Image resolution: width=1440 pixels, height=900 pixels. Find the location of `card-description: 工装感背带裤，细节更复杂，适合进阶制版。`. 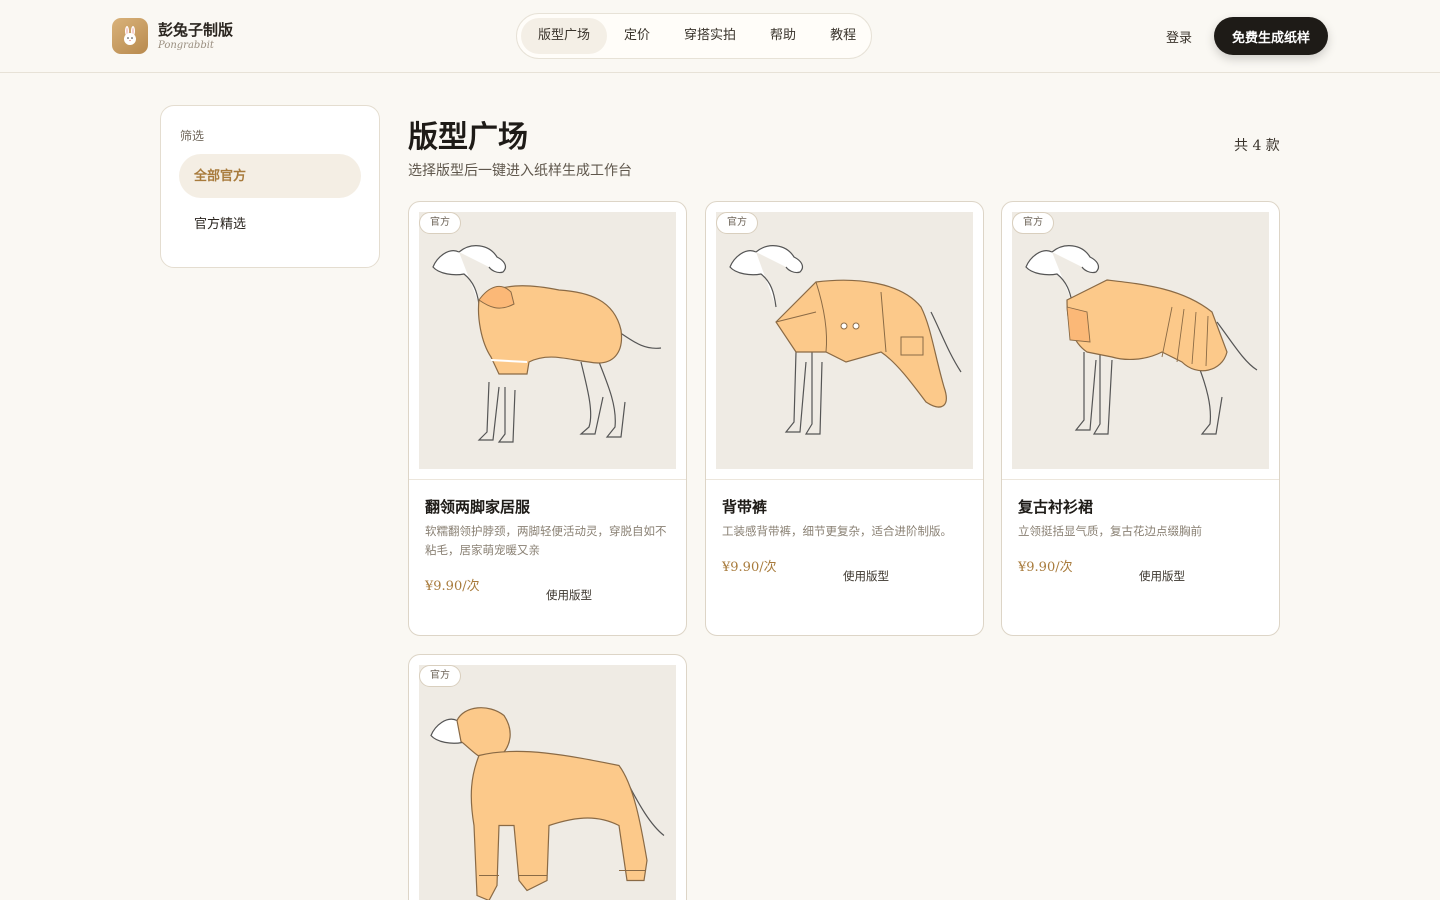

card-description: 工装感背带裤，细节更复杂，适合进阶制版。 is located at coordinates (837, 531).